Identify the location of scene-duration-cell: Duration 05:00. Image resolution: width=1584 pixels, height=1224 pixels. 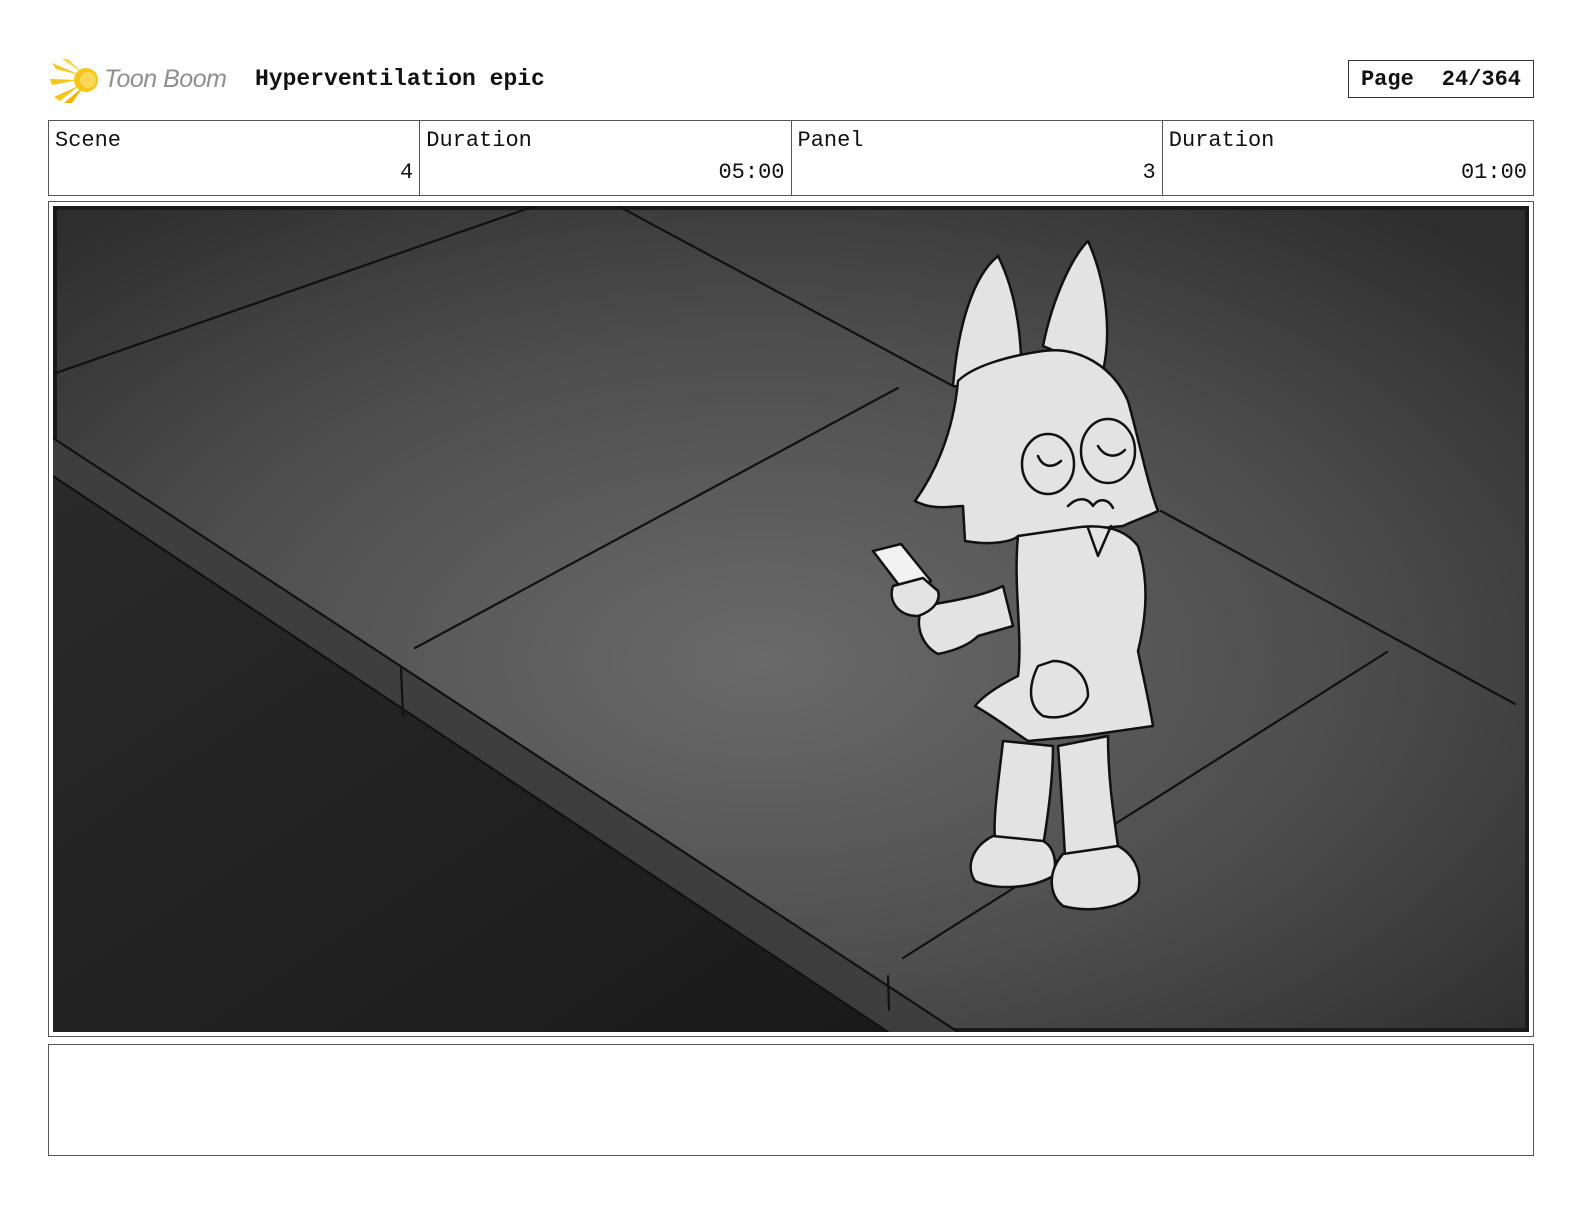
(606, 158).